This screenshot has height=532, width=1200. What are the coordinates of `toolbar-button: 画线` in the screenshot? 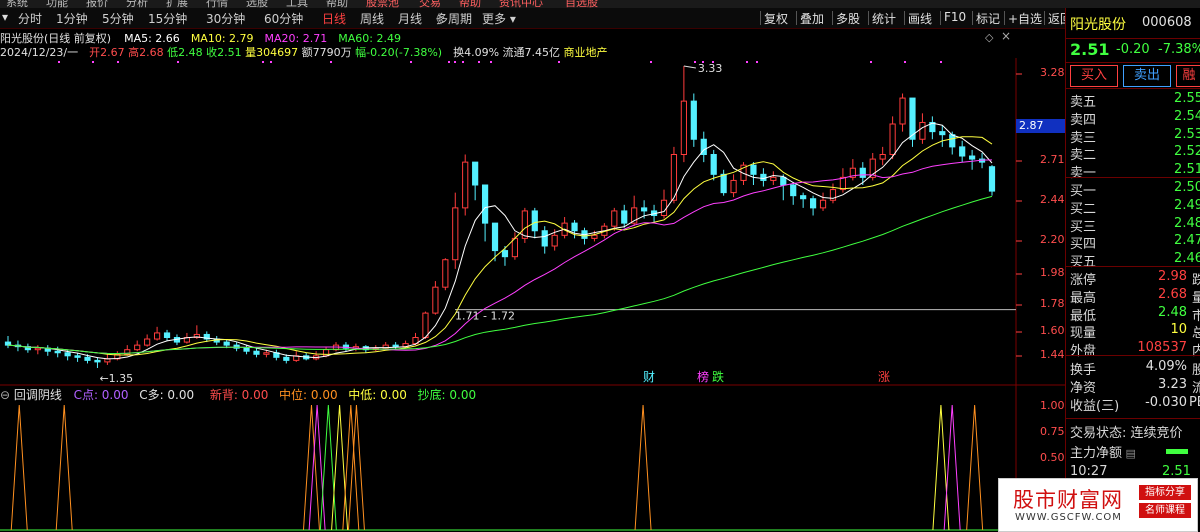 It's located at (920, 18).